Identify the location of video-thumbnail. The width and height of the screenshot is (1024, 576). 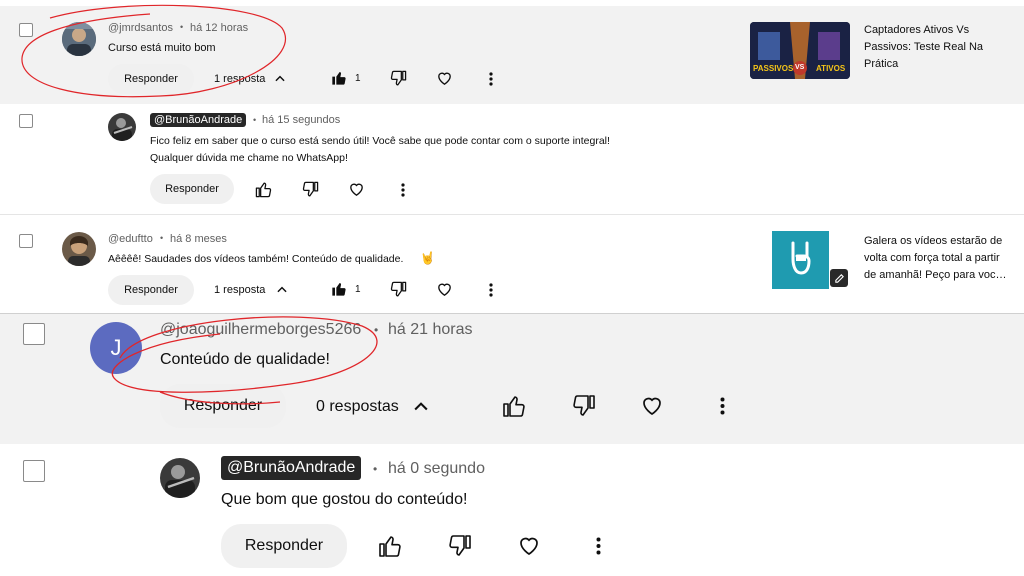
(800, 260).